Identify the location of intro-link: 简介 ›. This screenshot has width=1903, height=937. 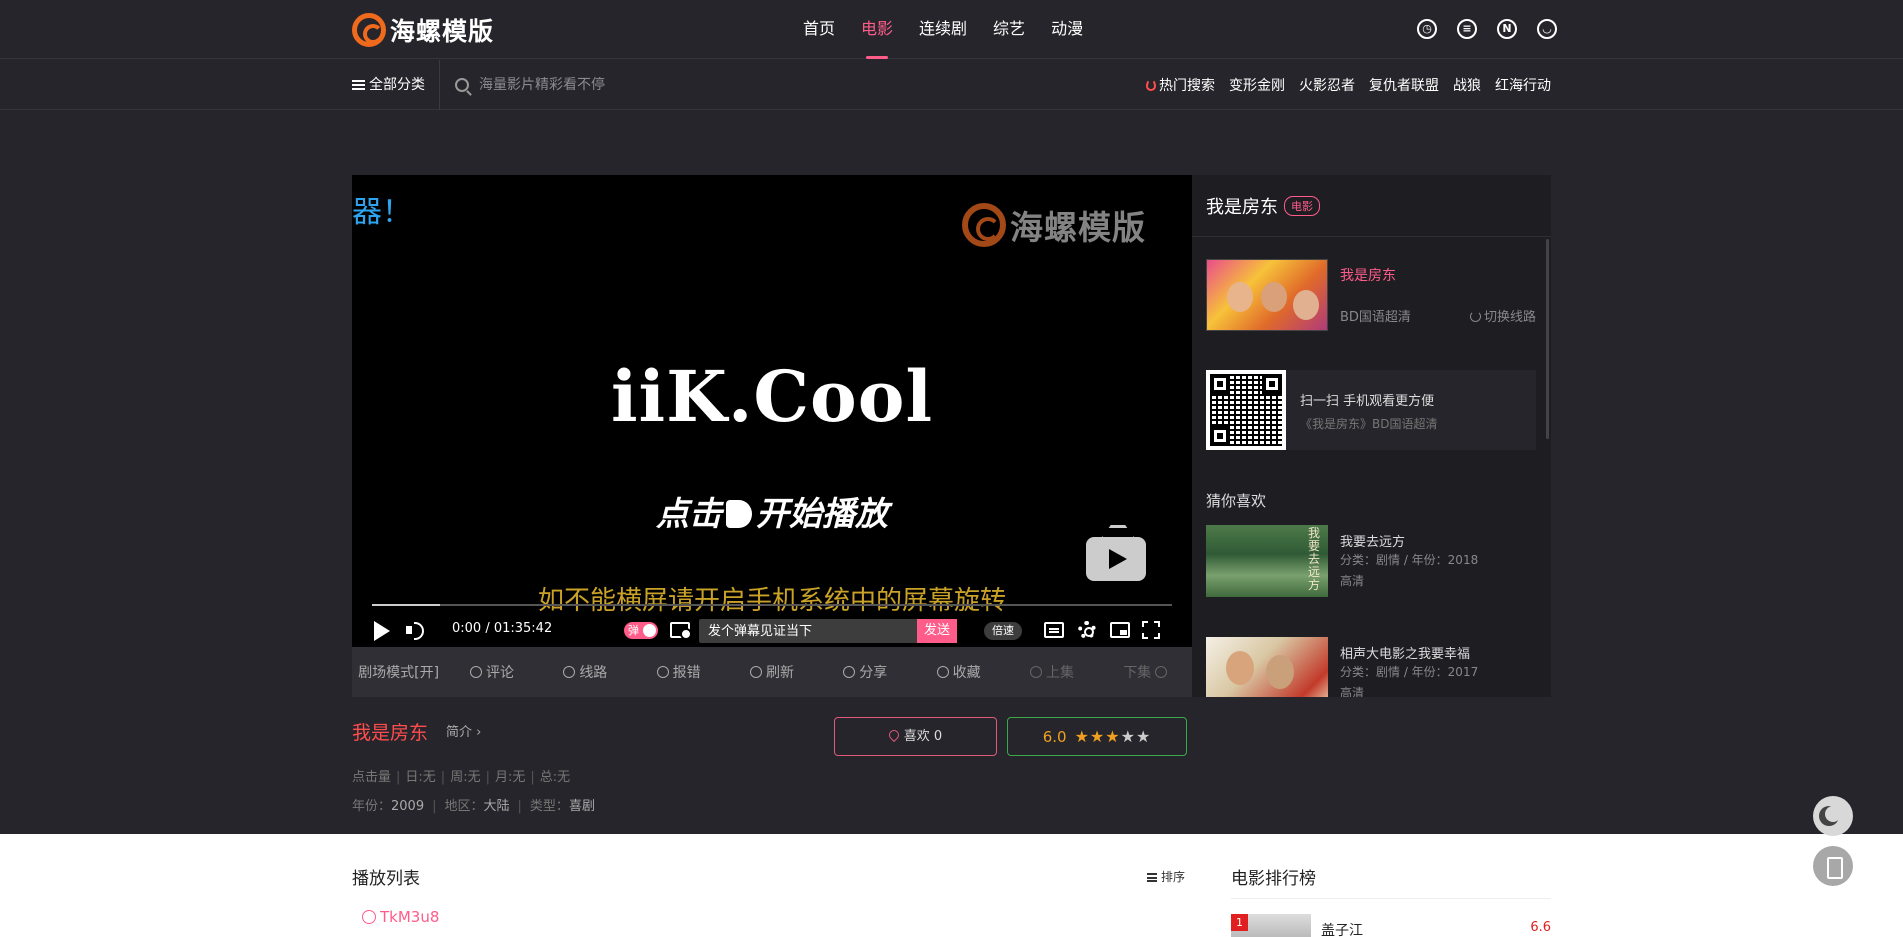
(463, 730).